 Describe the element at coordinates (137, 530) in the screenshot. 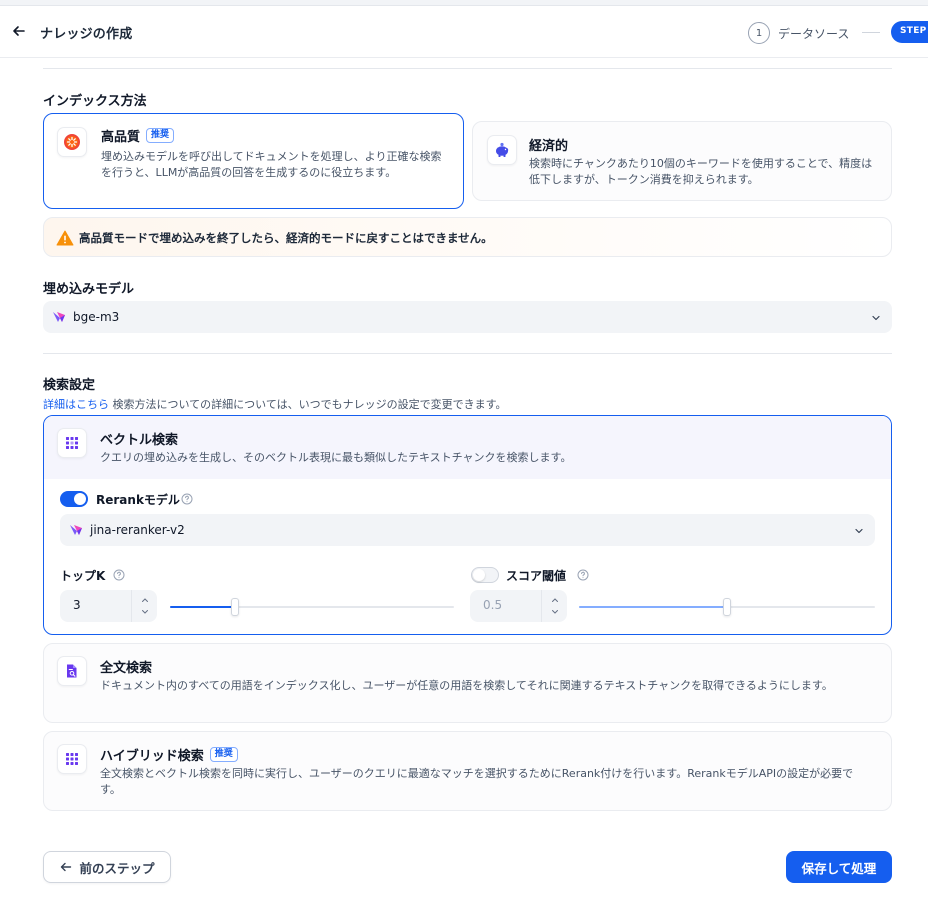

I see `selected-rerank-model: jina-reranker-v2` at that location.